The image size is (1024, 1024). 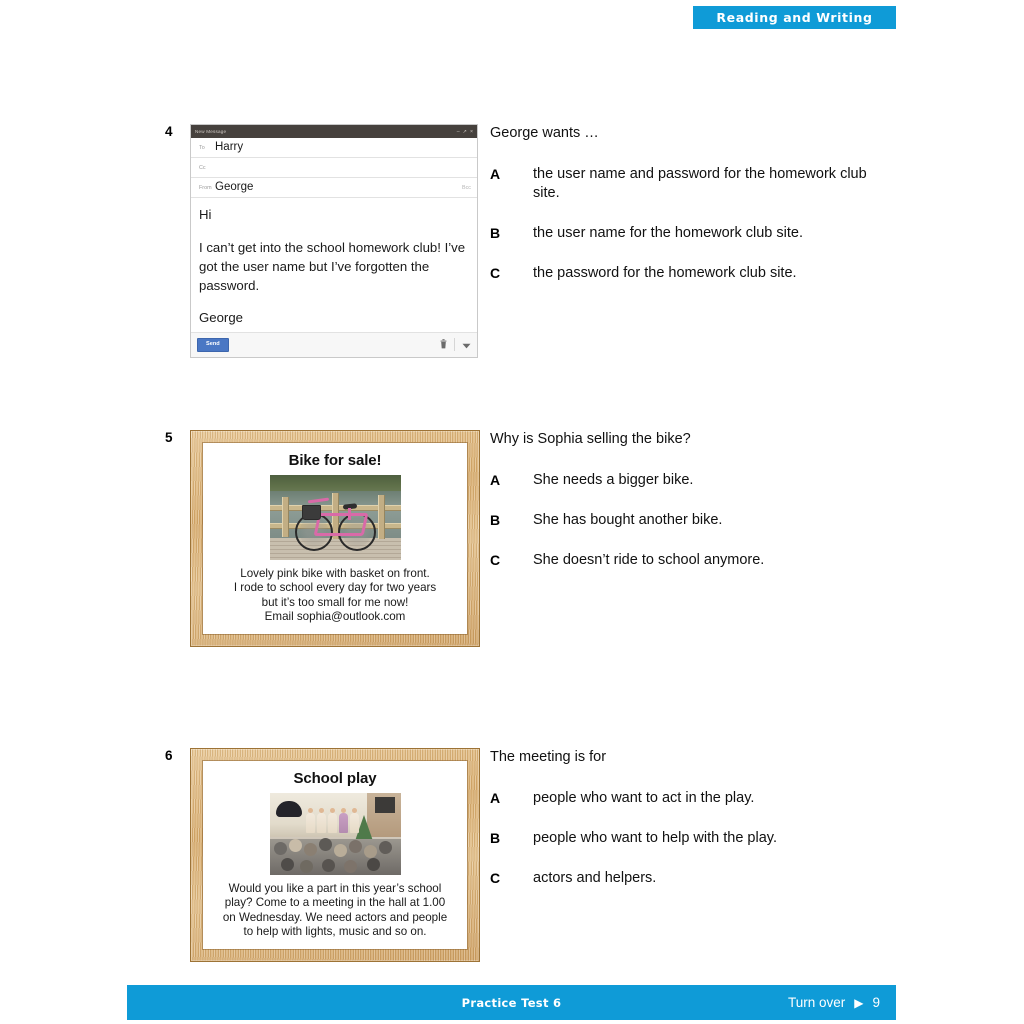 What do you see at coordinates (334, 344) in the screenshot?
I see `email-toolbar: Send` at bounding box center [334, 344].